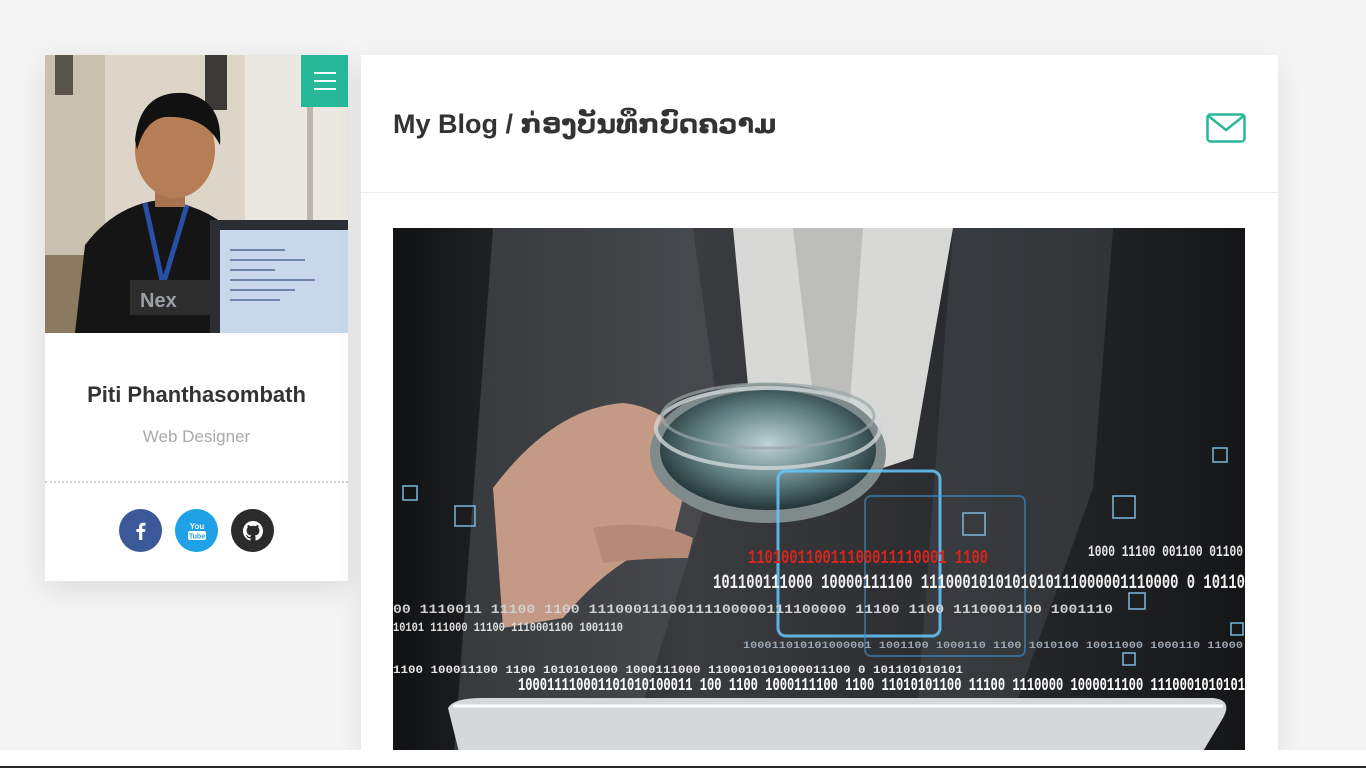  I want to click on youtube-button: You Tube, so click(196, 530).